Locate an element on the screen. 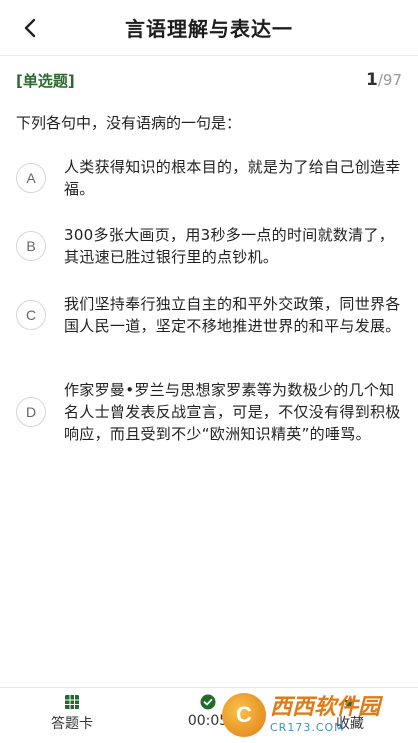 The width and height of the screenshot is (418, 743). question-counter: 1/97 is located at coordinates (384, 80).